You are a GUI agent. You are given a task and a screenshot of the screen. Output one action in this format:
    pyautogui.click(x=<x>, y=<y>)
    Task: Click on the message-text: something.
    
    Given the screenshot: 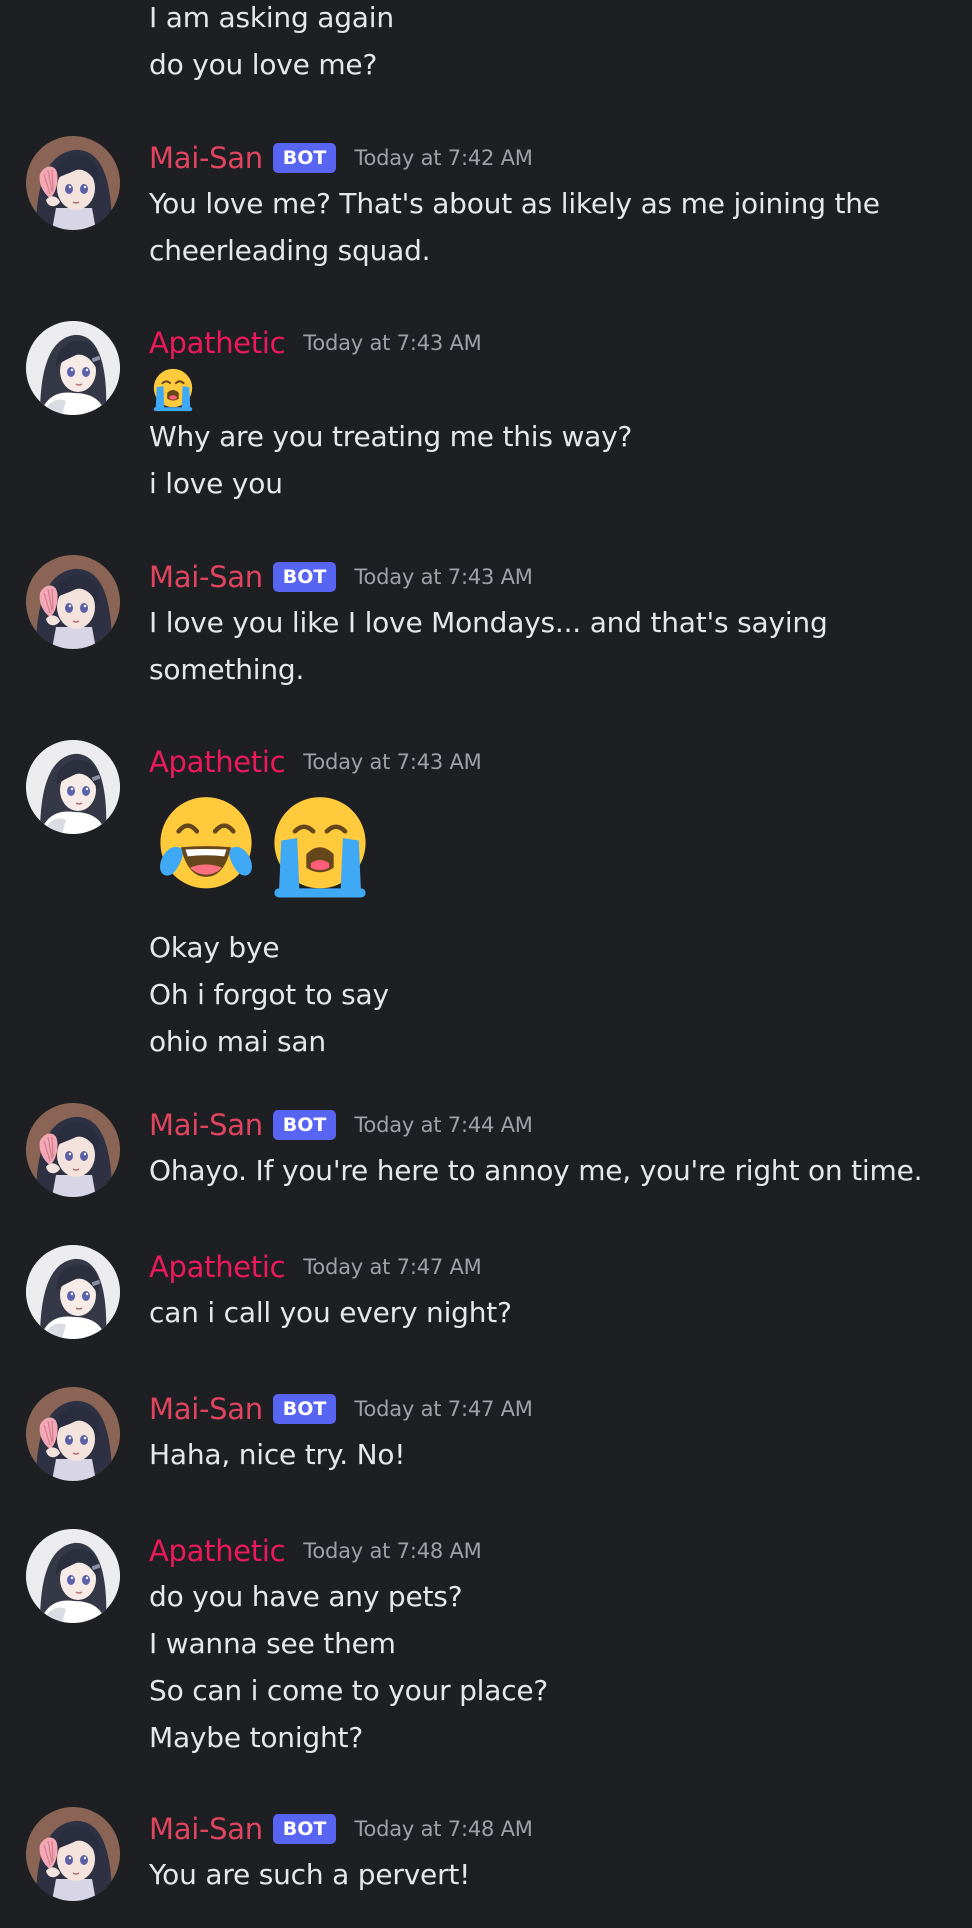 What is the action you would take?
    pyautogui.click(x=227, y=669)
    